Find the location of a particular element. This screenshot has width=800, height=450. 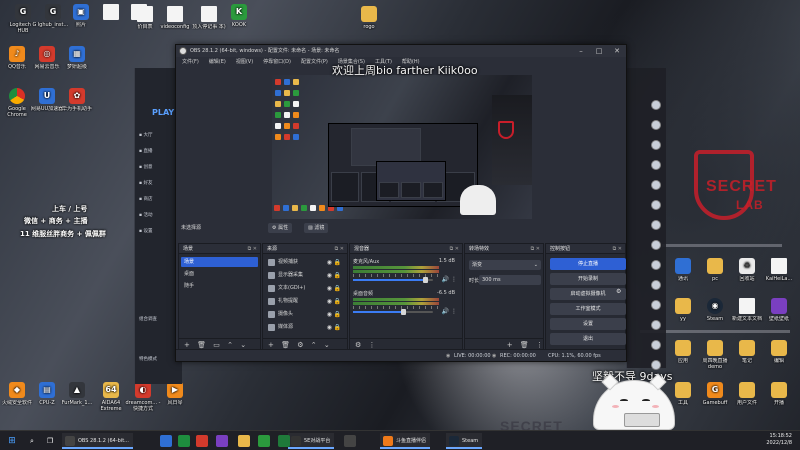

desktop-icon-huawei: ✿ 华为手机助手 is located at coordinates (77, 100).